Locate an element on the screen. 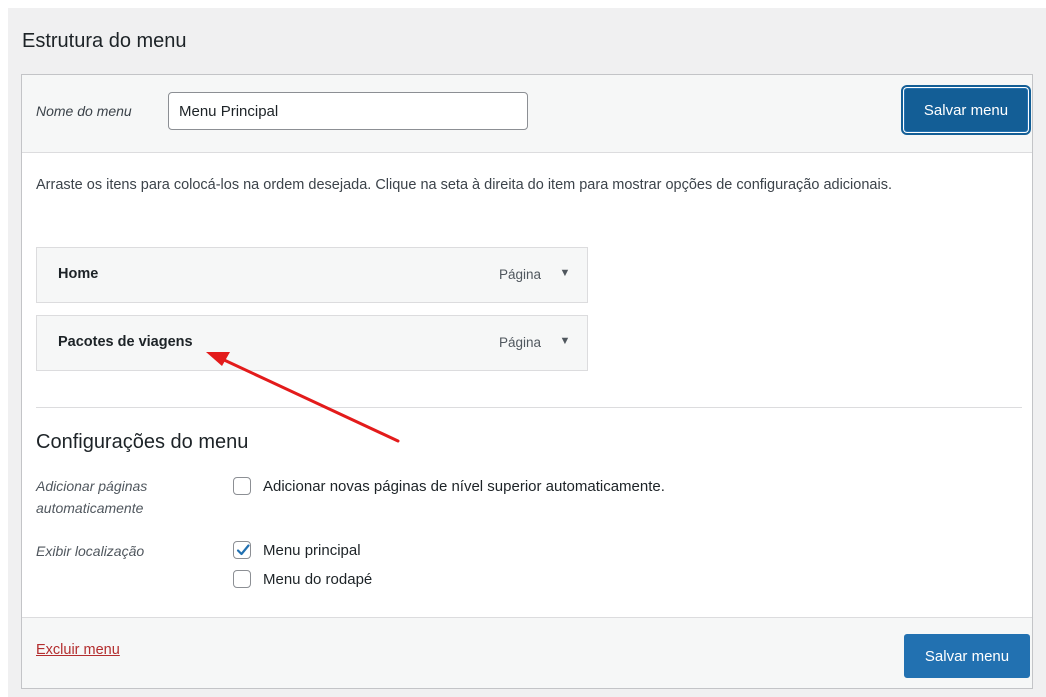 This screenshot has width=1046, height=697. menu-item-title: Pacotes de viagens is located at coordinates (125, 342).